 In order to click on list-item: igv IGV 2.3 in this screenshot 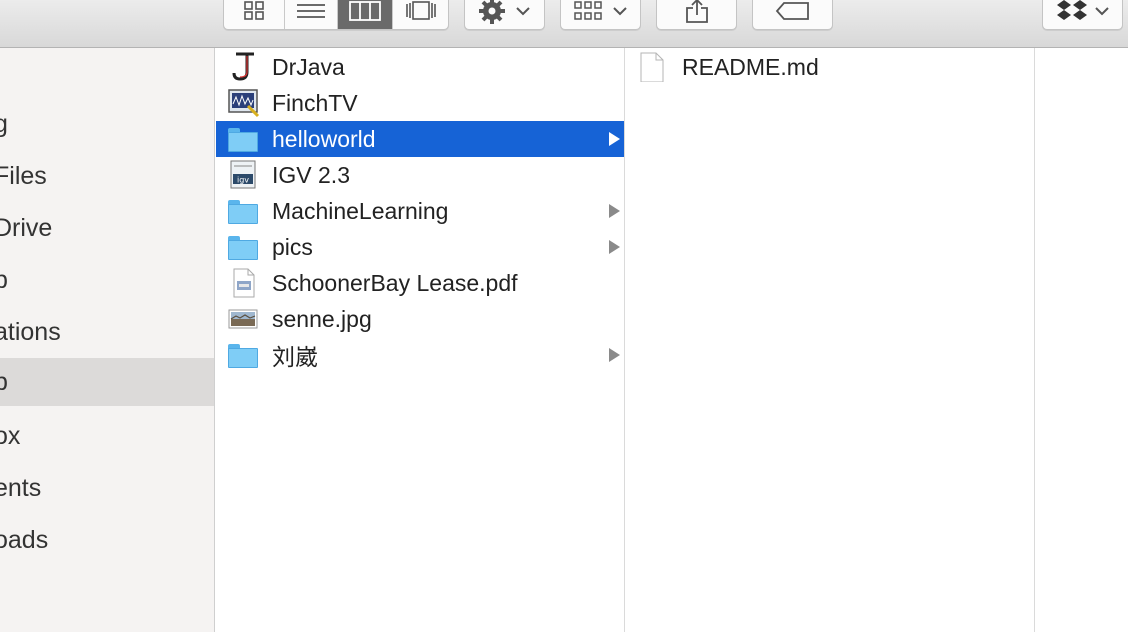, I will do `click(420, 175)`.